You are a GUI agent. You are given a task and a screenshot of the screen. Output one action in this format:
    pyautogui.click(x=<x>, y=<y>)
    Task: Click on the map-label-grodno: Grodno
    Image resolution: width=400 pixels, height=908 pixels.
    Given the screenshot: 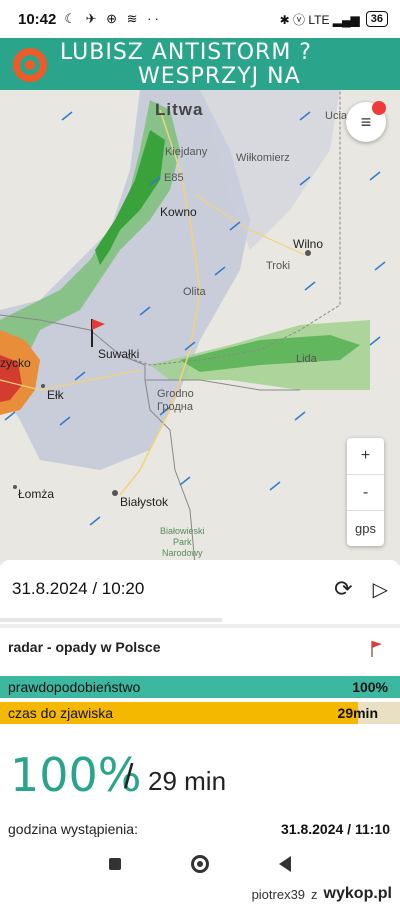 What is the action you would take?
    pyautogui.click(x=175, y=394)
    